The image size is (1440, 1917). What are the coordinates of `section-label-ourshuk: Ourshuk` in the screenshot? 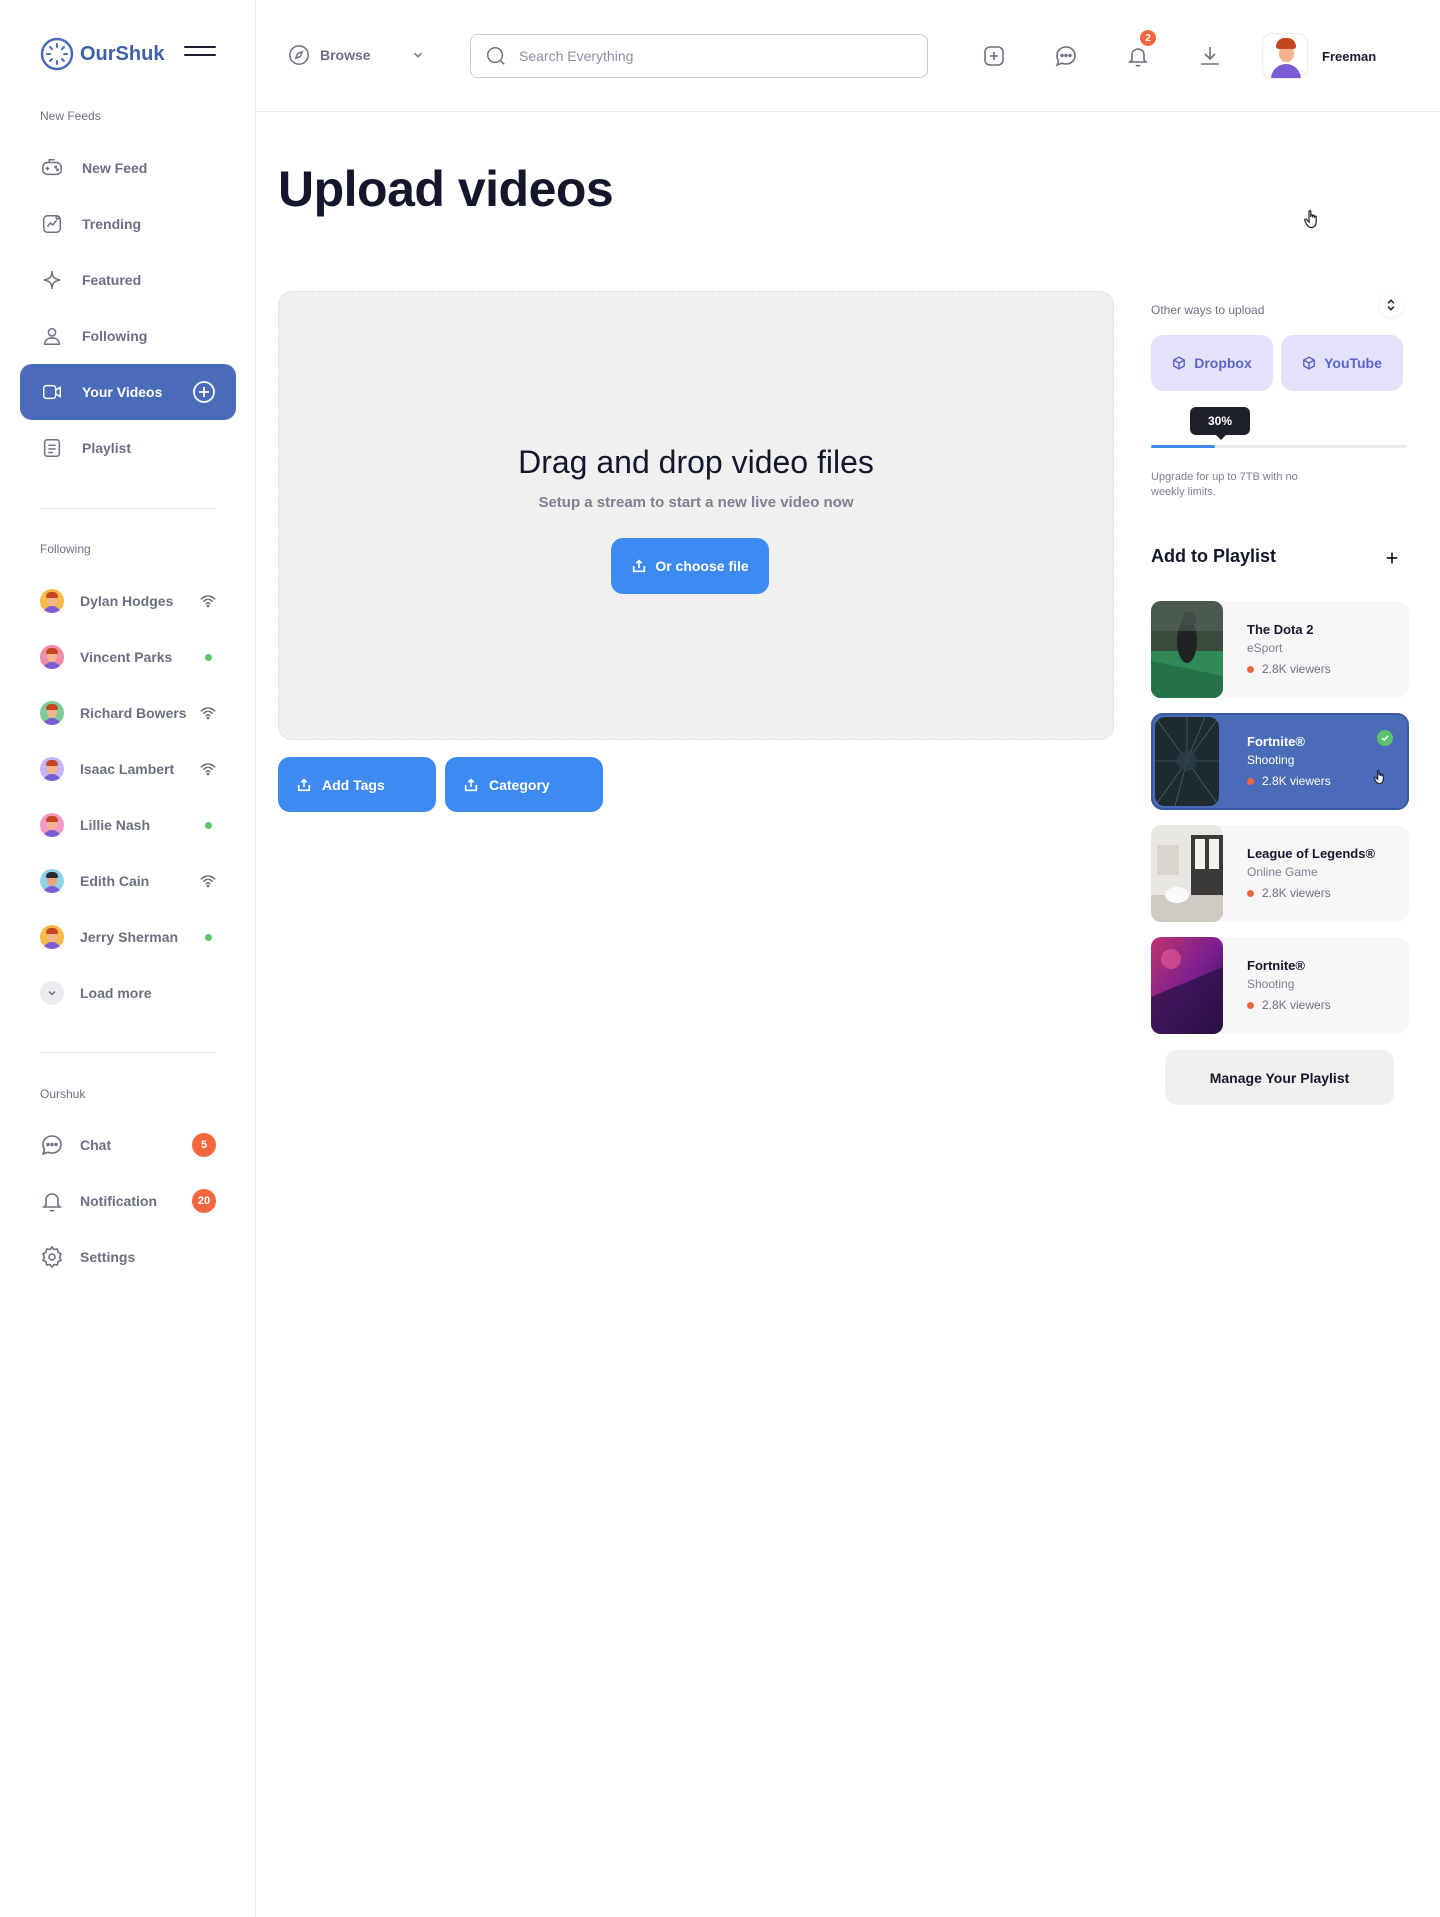 It's located at (63, 1094).